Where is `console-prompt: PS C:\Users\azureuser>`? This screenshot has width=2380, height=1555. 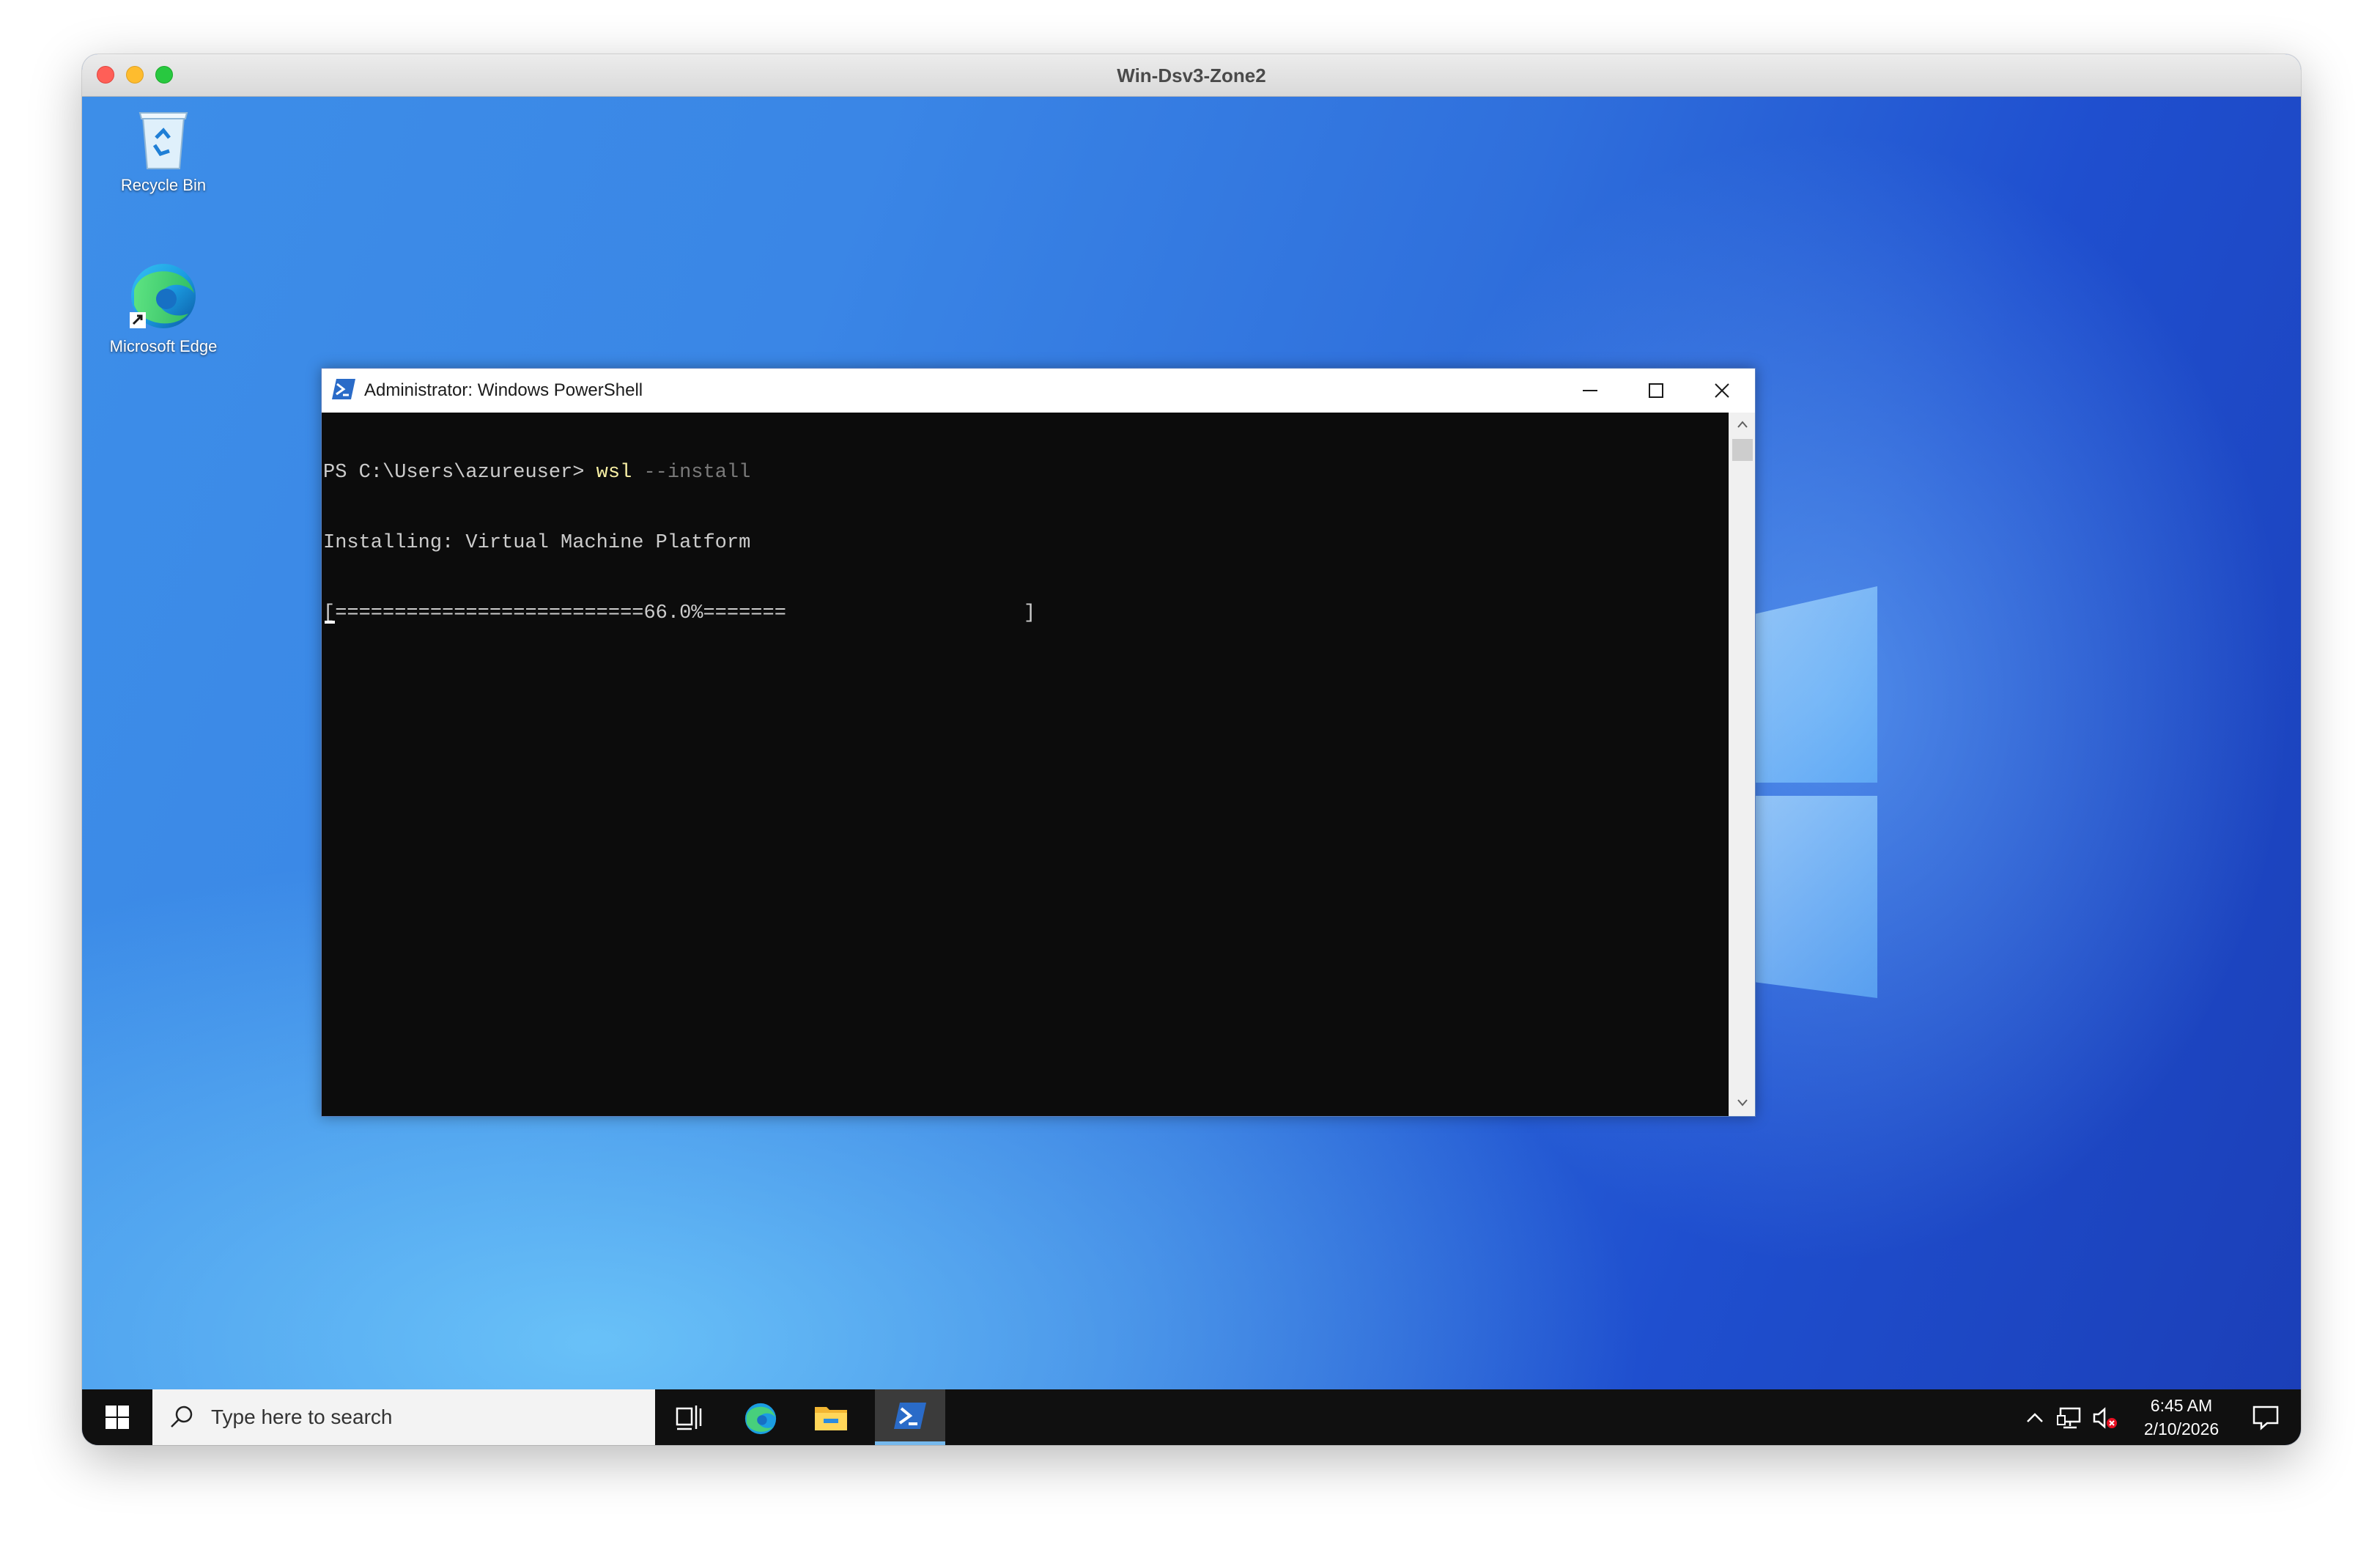
console-prompt: PS C:\Users\azureuser> is located at coordinates (459, 473).